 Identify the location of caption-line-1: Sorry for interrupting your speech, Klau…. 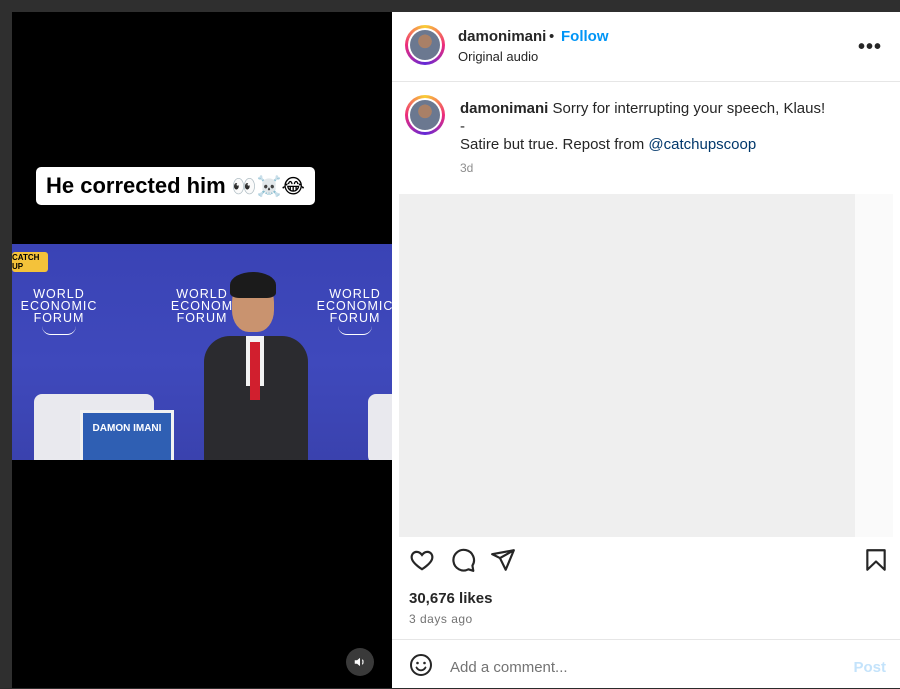
(689, 108).